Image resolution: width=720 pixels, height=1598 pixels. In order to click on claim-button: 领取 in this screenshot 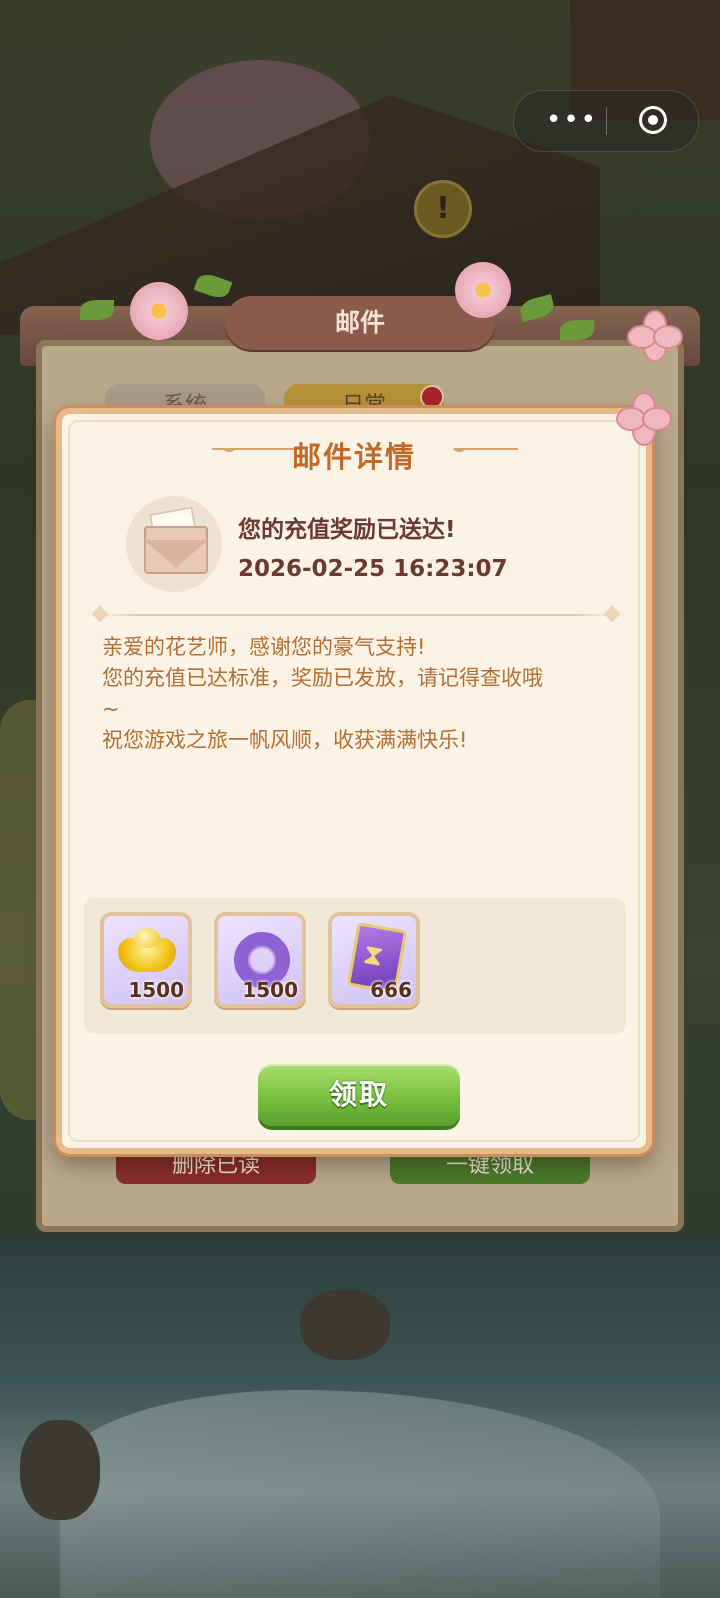, I will do `click(359, 1095)`.